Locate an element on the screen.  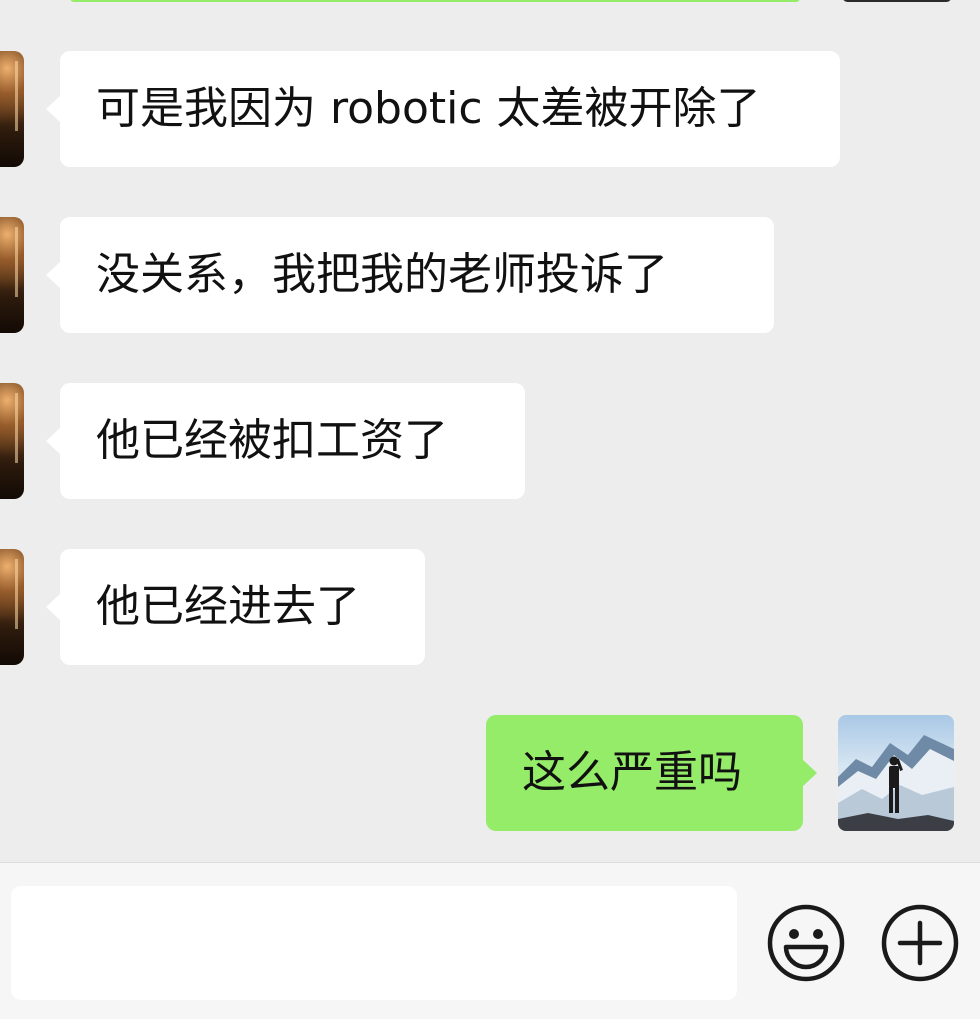
message-text: 这么严重吗 is located at coordinates (632, 772).